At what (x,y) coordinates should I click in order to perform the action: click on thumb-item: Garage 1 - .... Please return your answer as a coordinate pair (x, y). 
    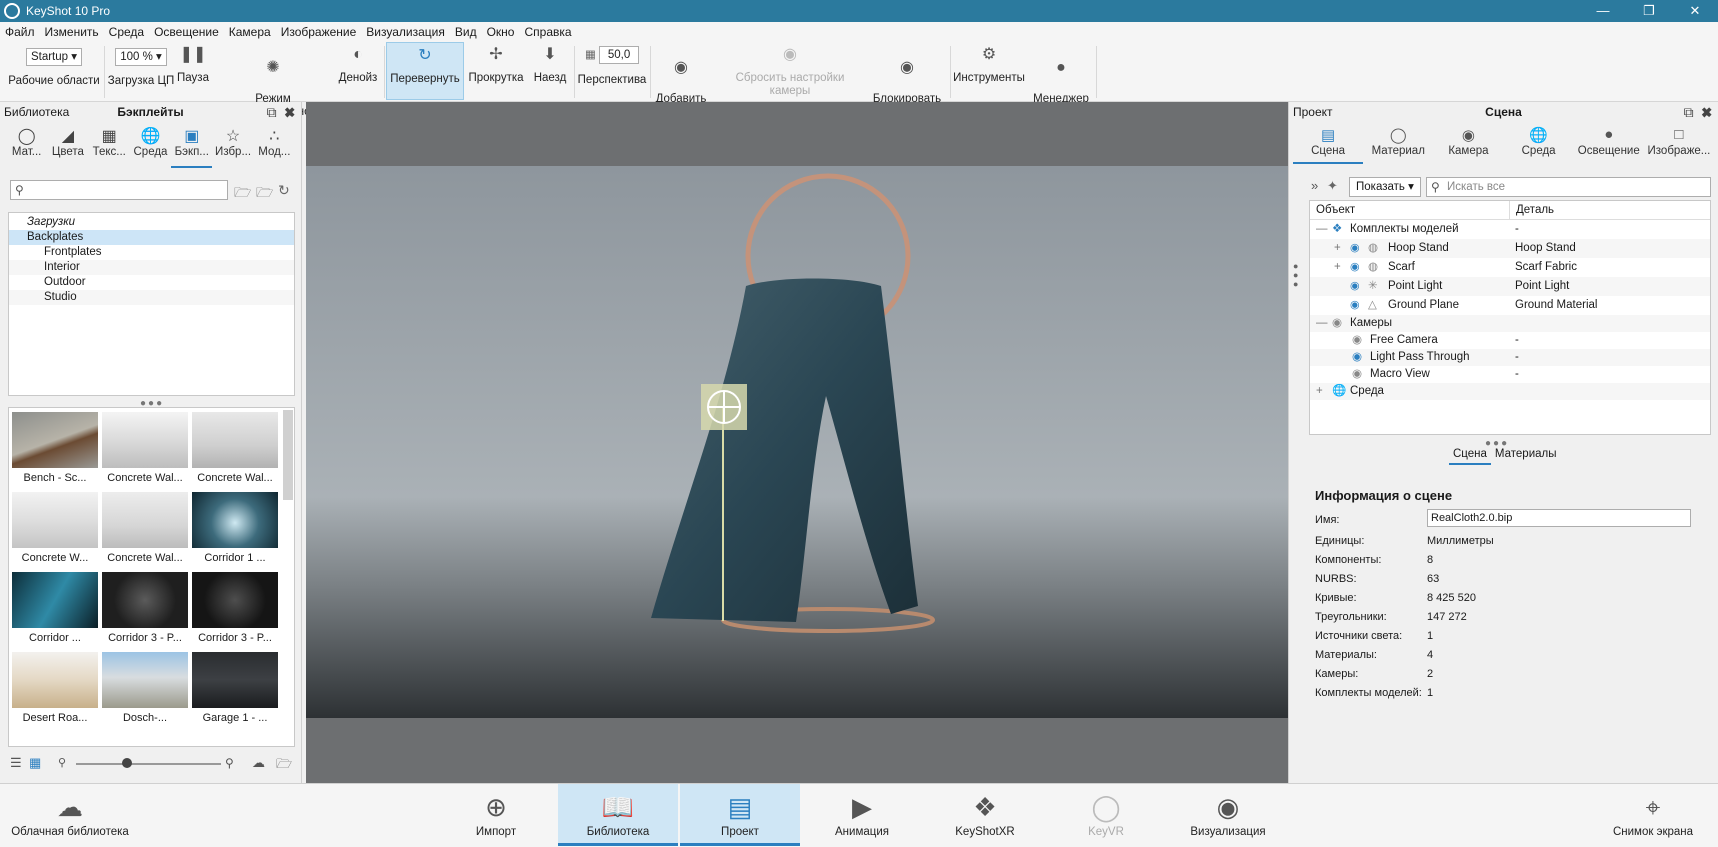
    Looking at the image, I should click on (235, 688).